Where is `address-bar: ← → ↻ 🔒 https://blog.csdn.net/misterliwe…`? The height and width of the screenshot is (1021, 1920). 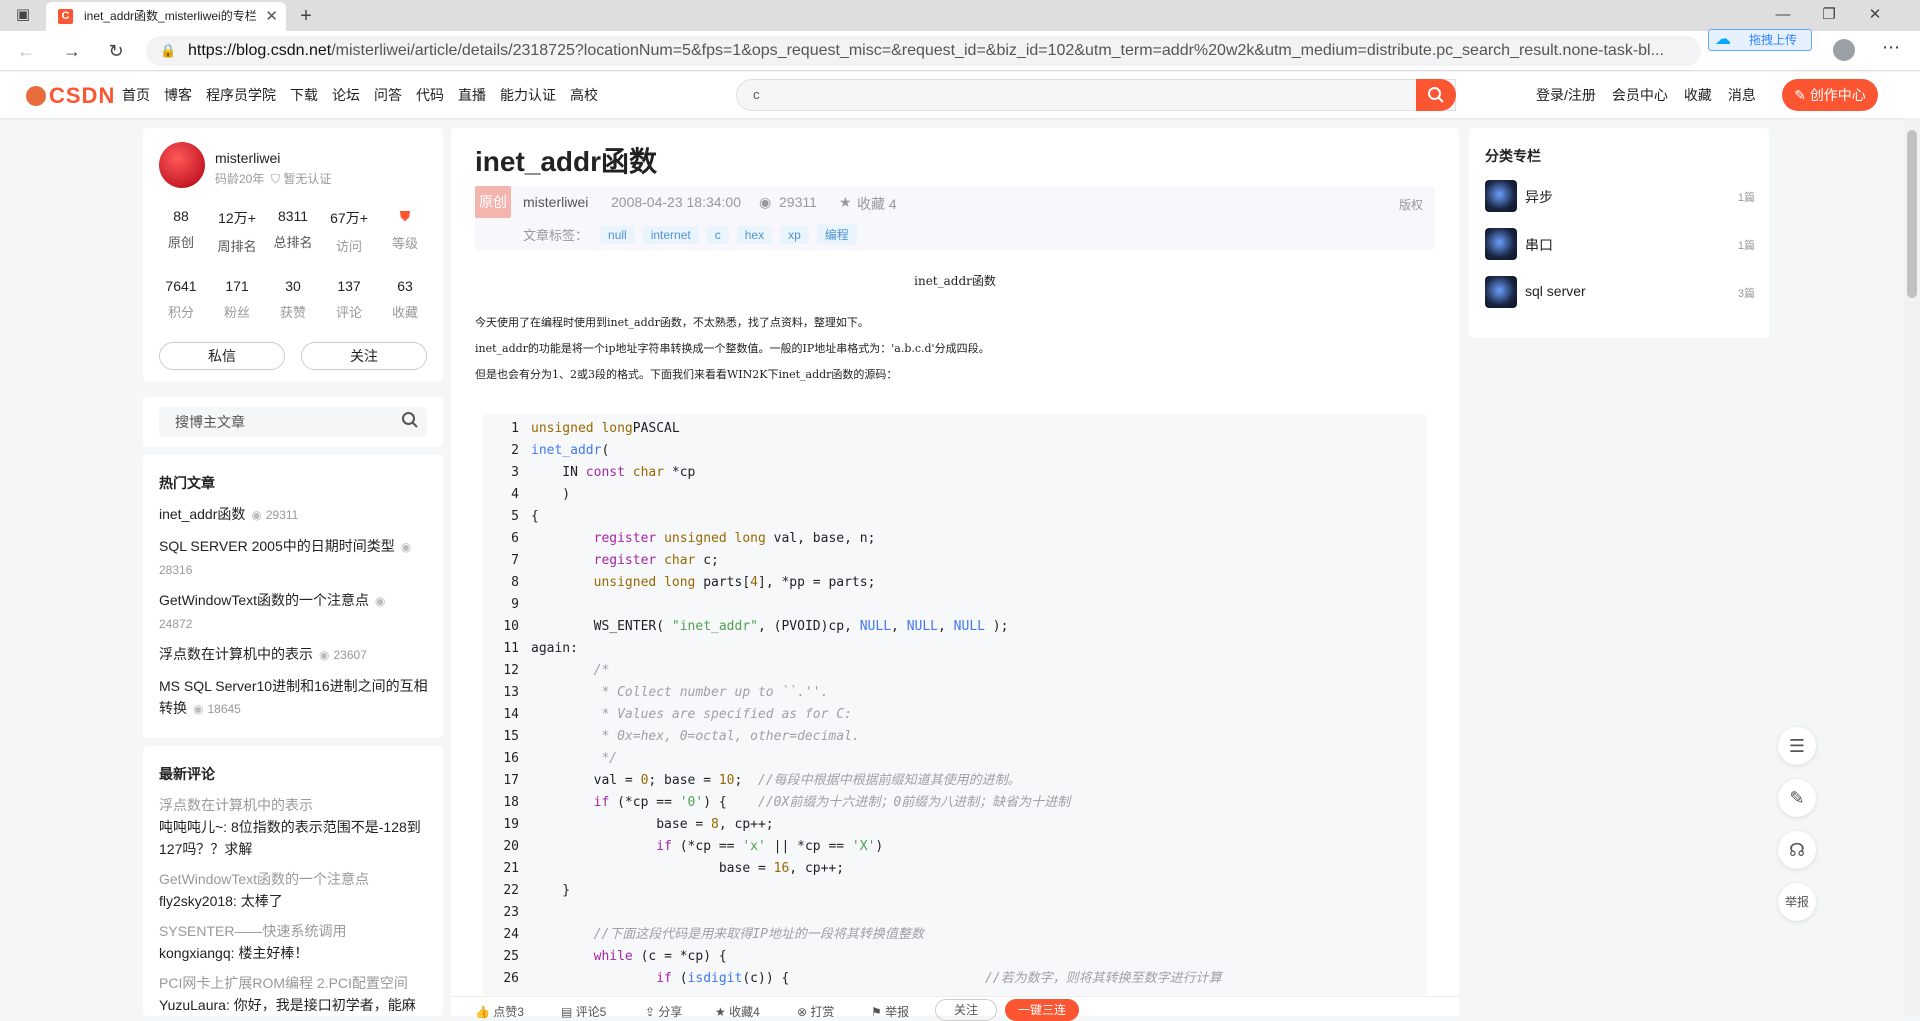
address-bar: ← → ↻ 🔒 https://blog.csdn.net/misterliwe… is located at coordinates (960, 50).